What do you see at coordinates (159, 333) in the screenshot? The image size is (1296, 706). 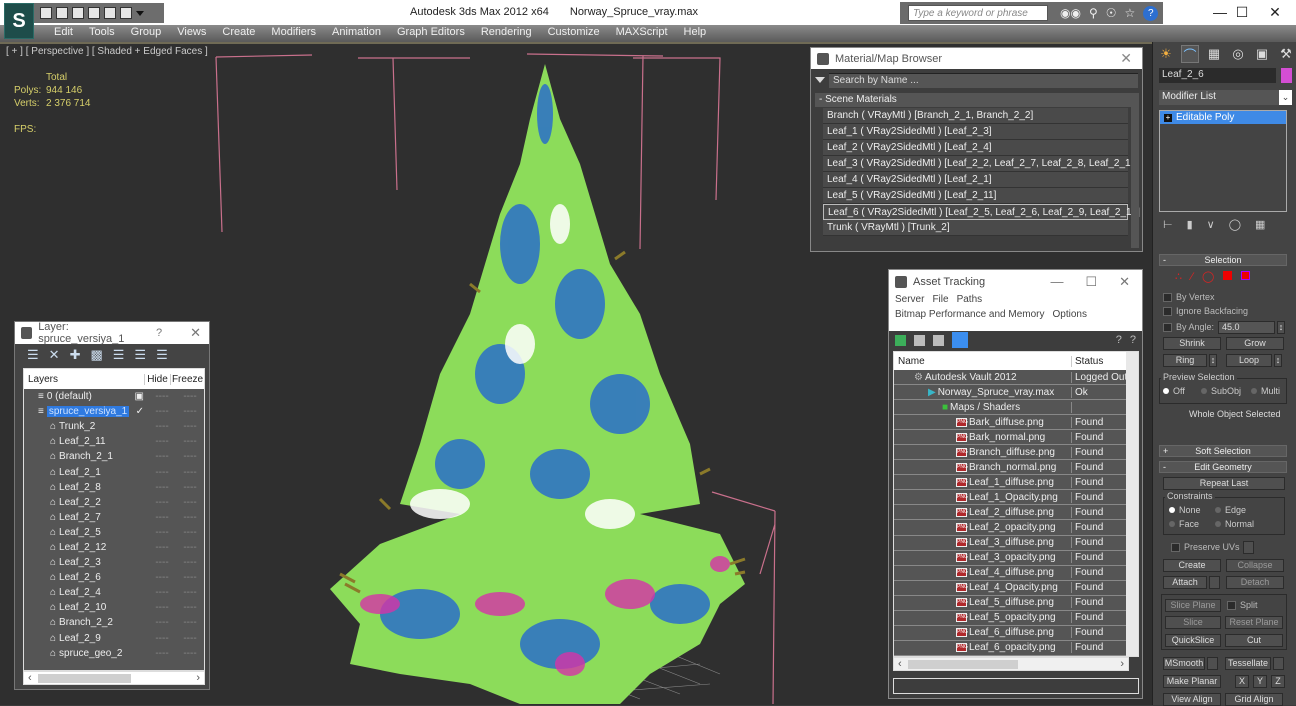 I see `help-button: ?` at bounding box center [159, 333].